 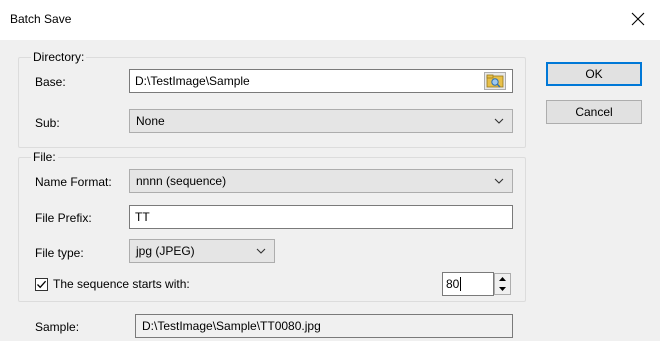 I want to click on close-icon, so click(x=638, y=19).